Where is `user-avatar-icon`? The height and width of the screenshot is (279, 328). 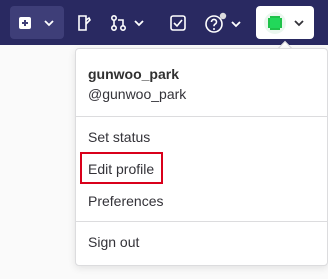
user-avatar-icon is located at coordinates (284, 22).